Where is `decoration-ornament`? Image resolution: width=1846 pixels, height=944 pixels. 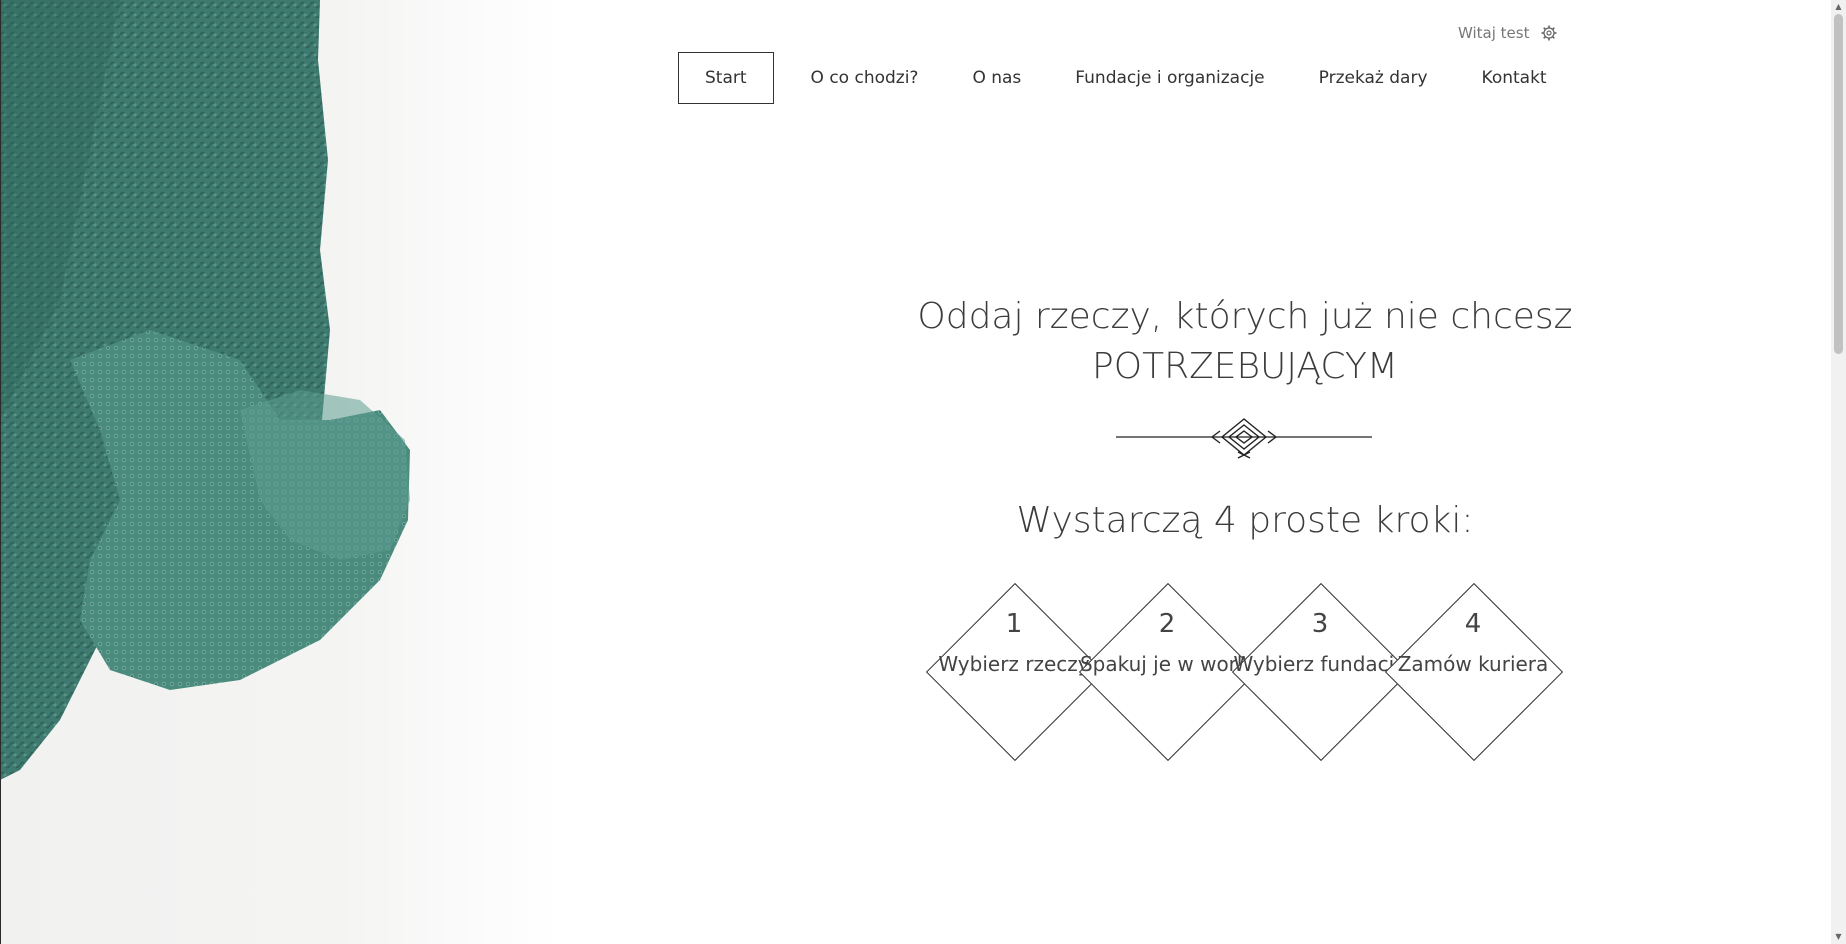 decoration-ornament is located at coordinates (1244, 438).